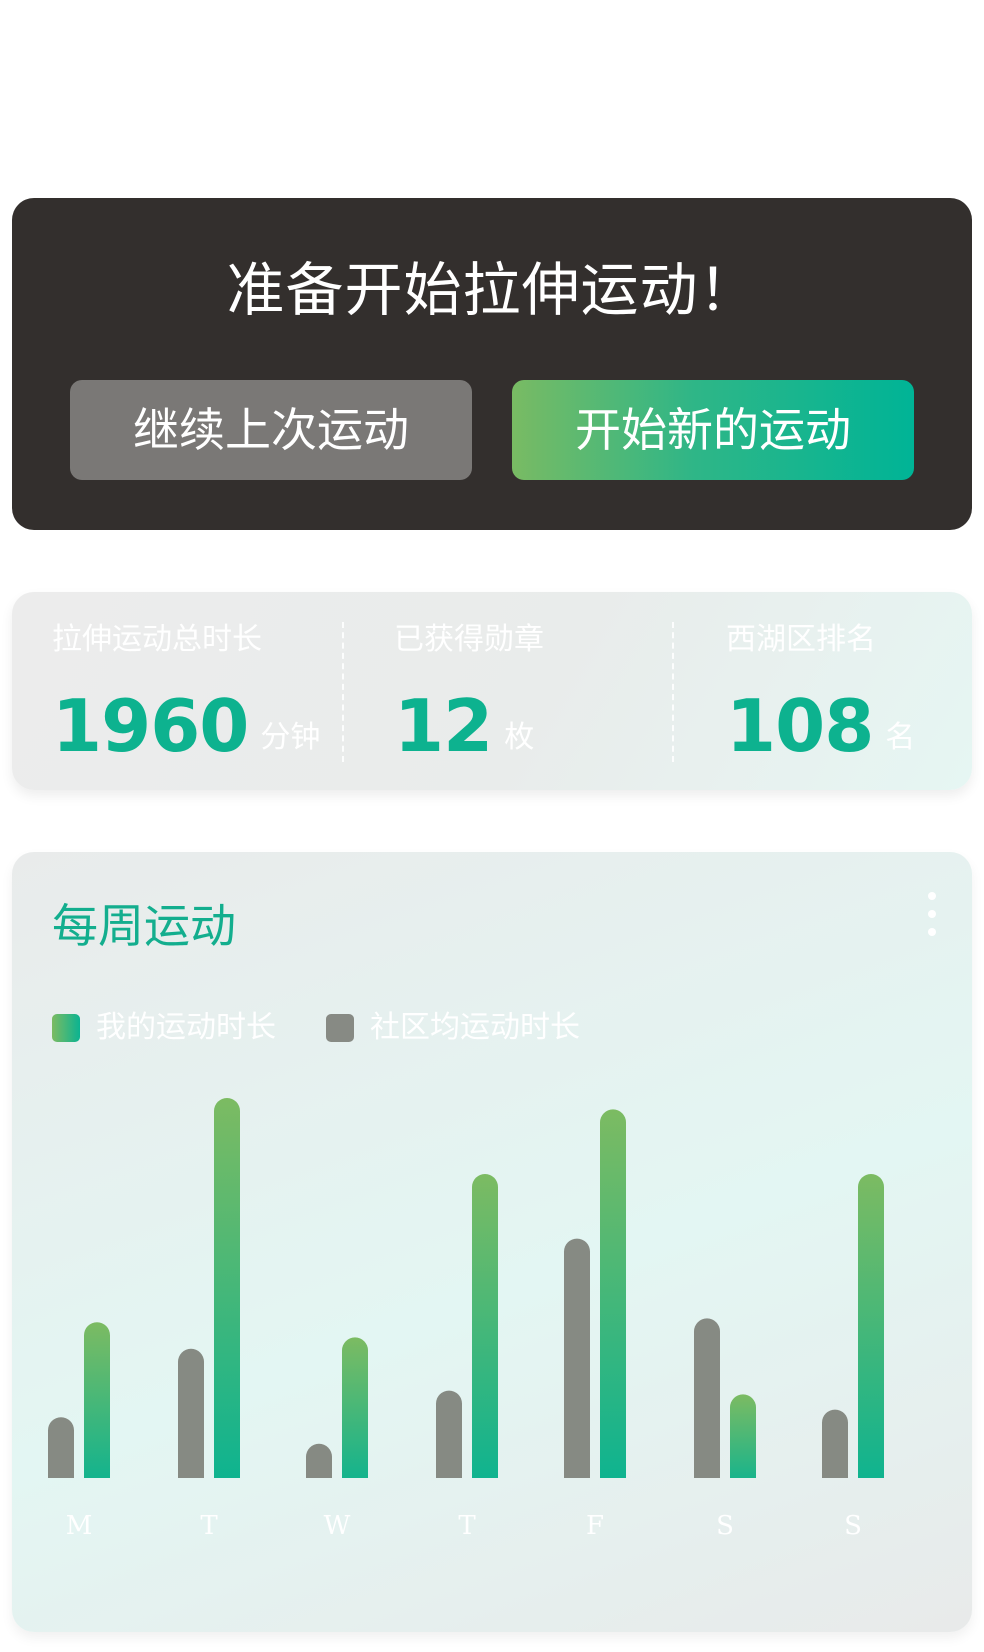 The image size is (984, 1652). What do you see at coordinates (271, 430) in the screenshot?
I see `continue-last-workout-button: 继续上次运动` at bounding box center [271, 430].